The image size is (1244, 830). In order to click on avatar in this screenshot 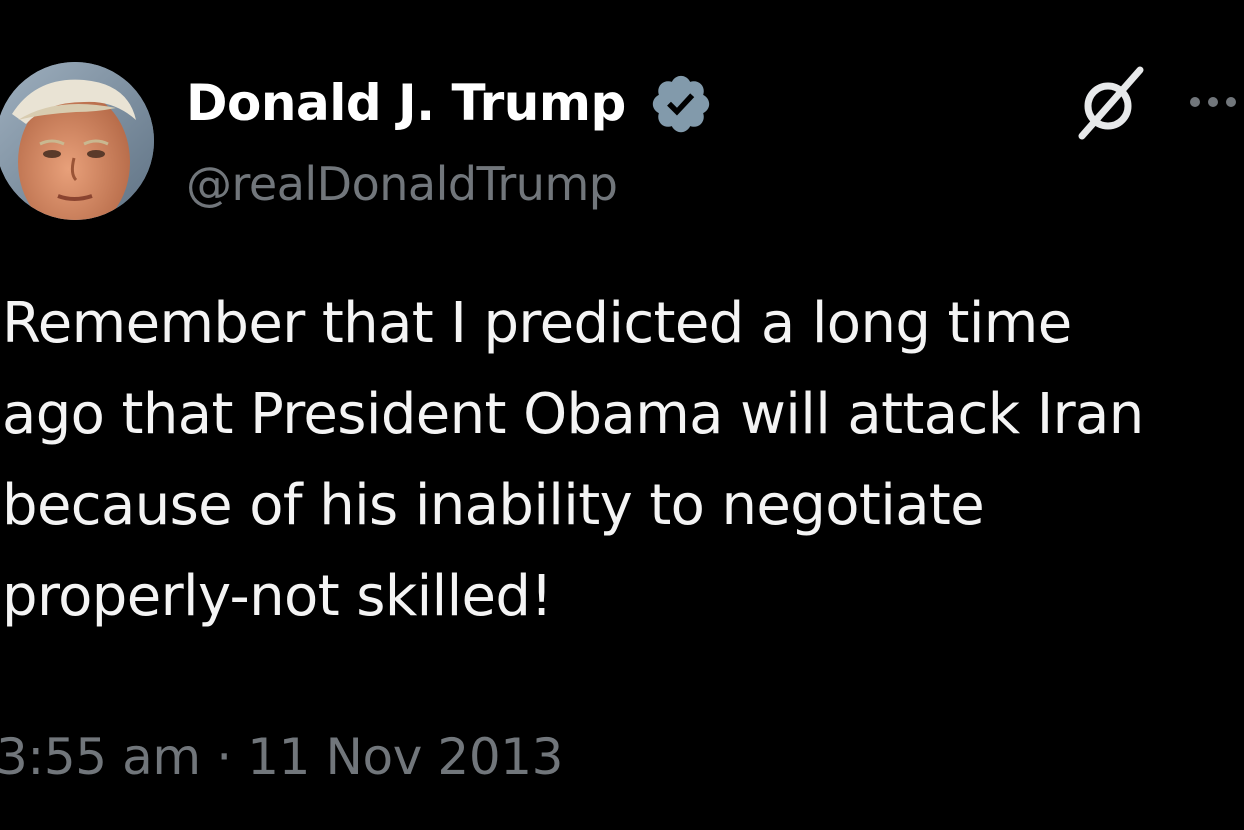, I will do `click(77, 141)`.